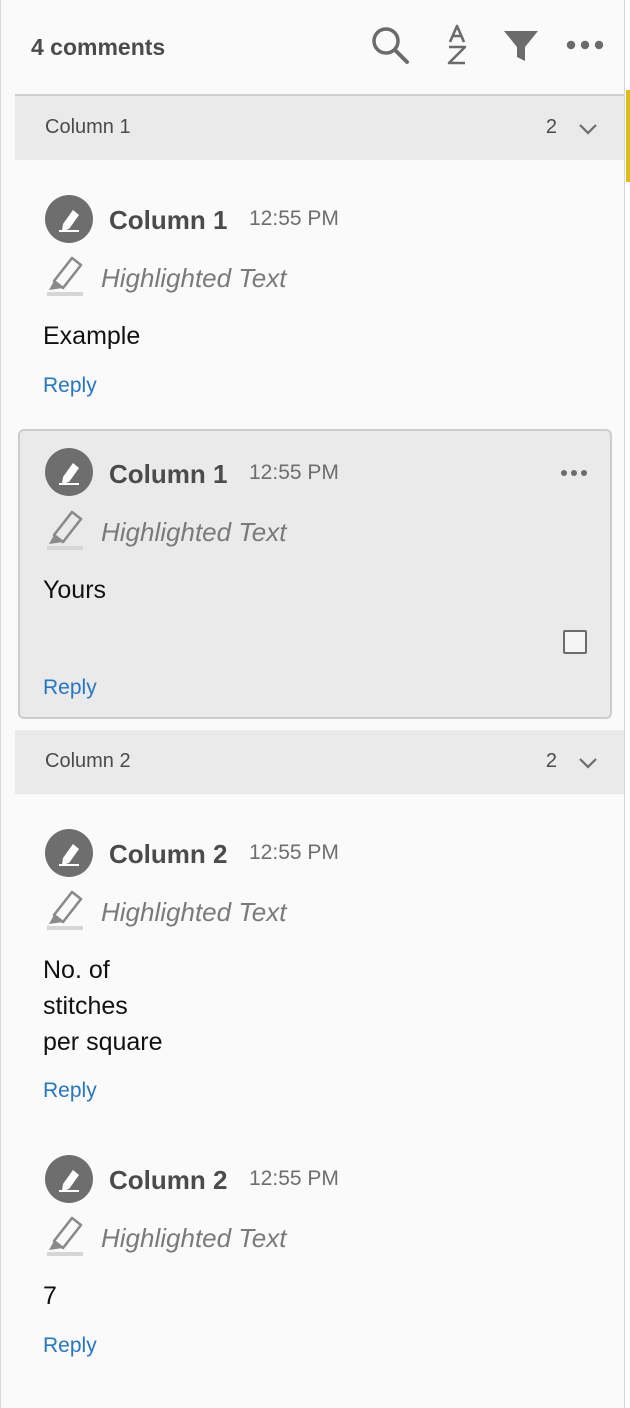 This screenshot has width=630, height=1408. Describe the element at coordinates (585, 45) in the screenshot. I see `more-icon` at that location.